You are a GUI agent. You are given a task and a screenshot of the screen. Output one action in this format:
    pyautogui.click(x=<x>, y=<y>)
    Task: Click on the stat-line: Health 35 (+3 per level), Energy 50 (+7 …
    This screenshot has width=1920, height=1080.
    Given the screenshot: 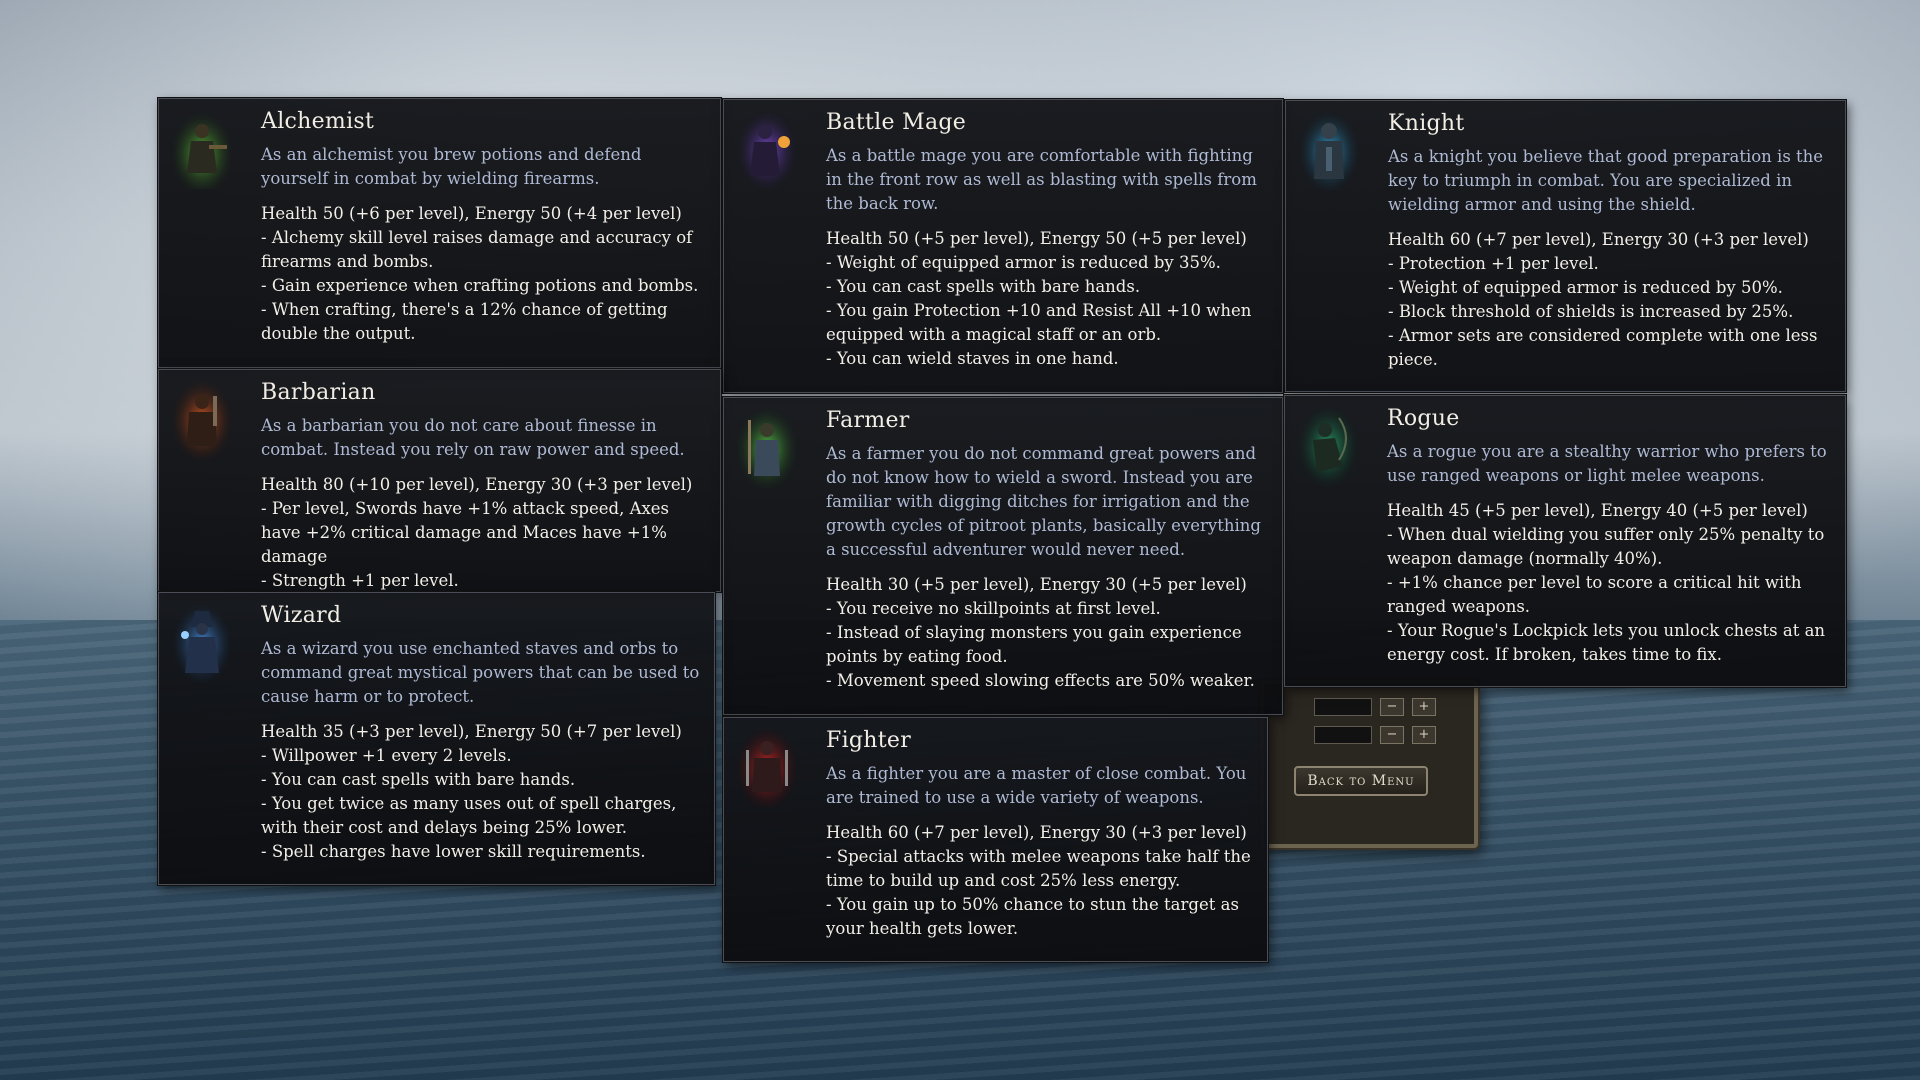 What is the action you would take?
    pyautogui.click(x=471, y=731)
    